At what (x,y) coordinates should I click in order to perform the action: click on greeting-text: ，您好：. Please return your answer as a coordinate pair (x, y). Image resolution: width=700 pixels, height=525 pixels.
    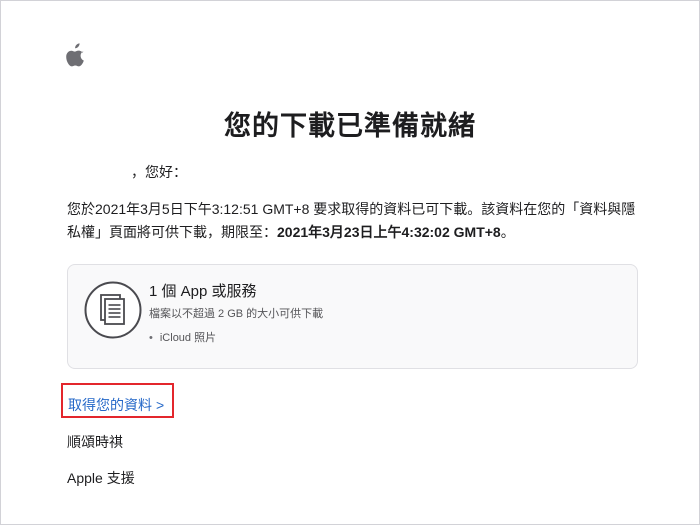
    Looking at the image, I should click on (159, 172).